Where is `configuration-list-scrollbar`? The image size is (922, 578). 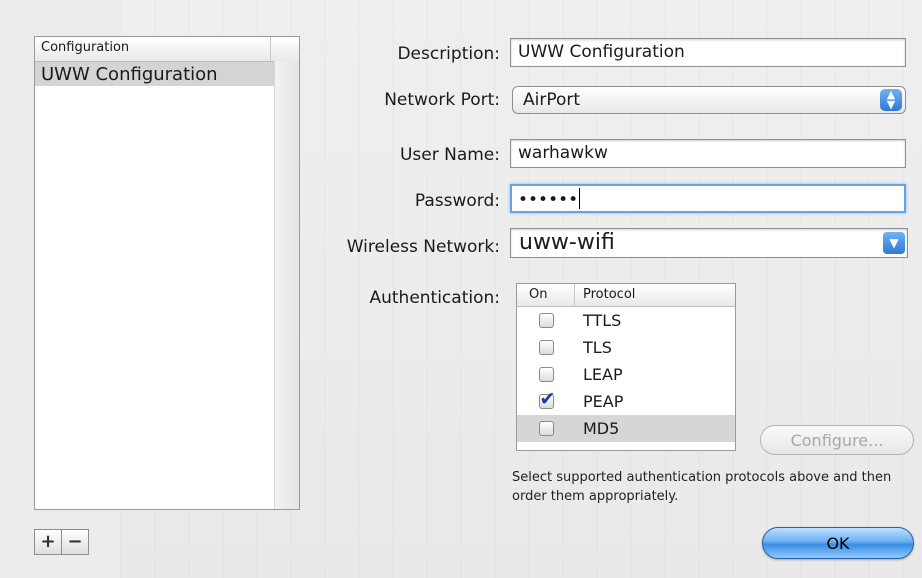
configuration-list-scrollbar is located at coordinates (286, 285).